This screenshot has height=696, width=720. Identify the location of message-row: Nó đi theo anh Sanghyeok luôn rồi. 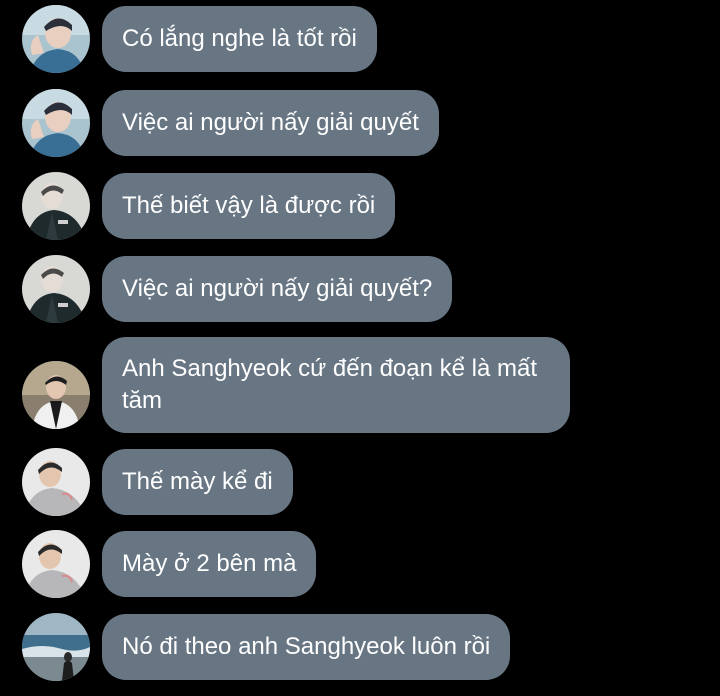
(266, 647).